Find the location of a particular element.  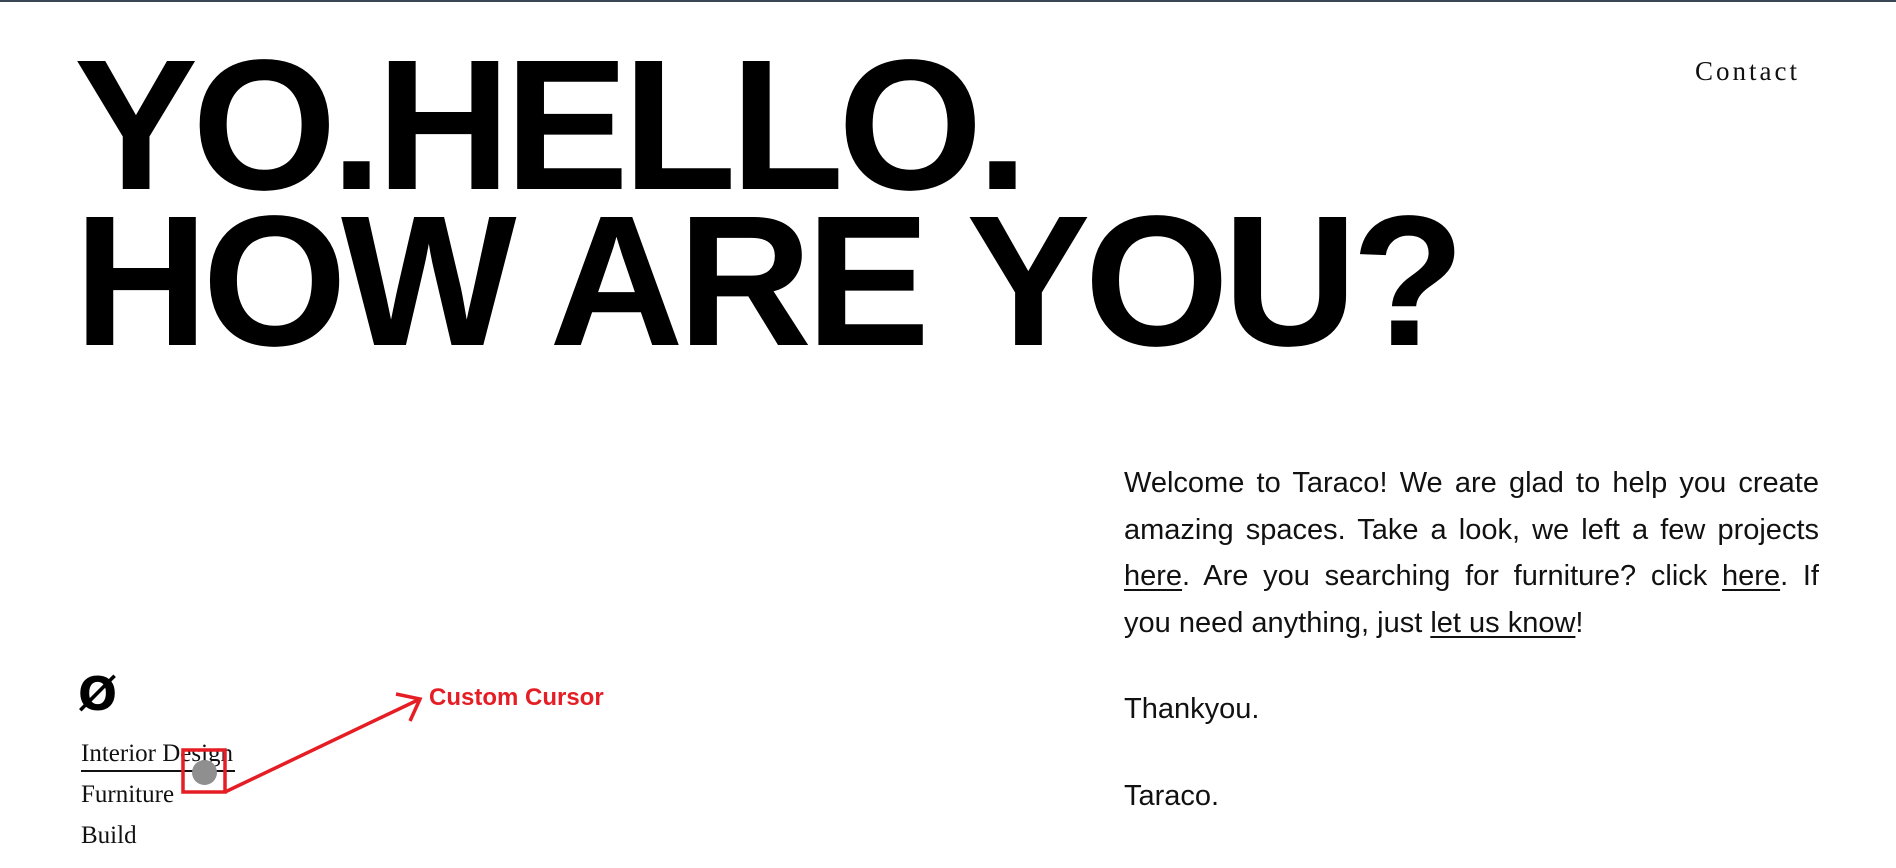

category-menu: Interior Design Furniture Build is located at coordinates (158, 796).